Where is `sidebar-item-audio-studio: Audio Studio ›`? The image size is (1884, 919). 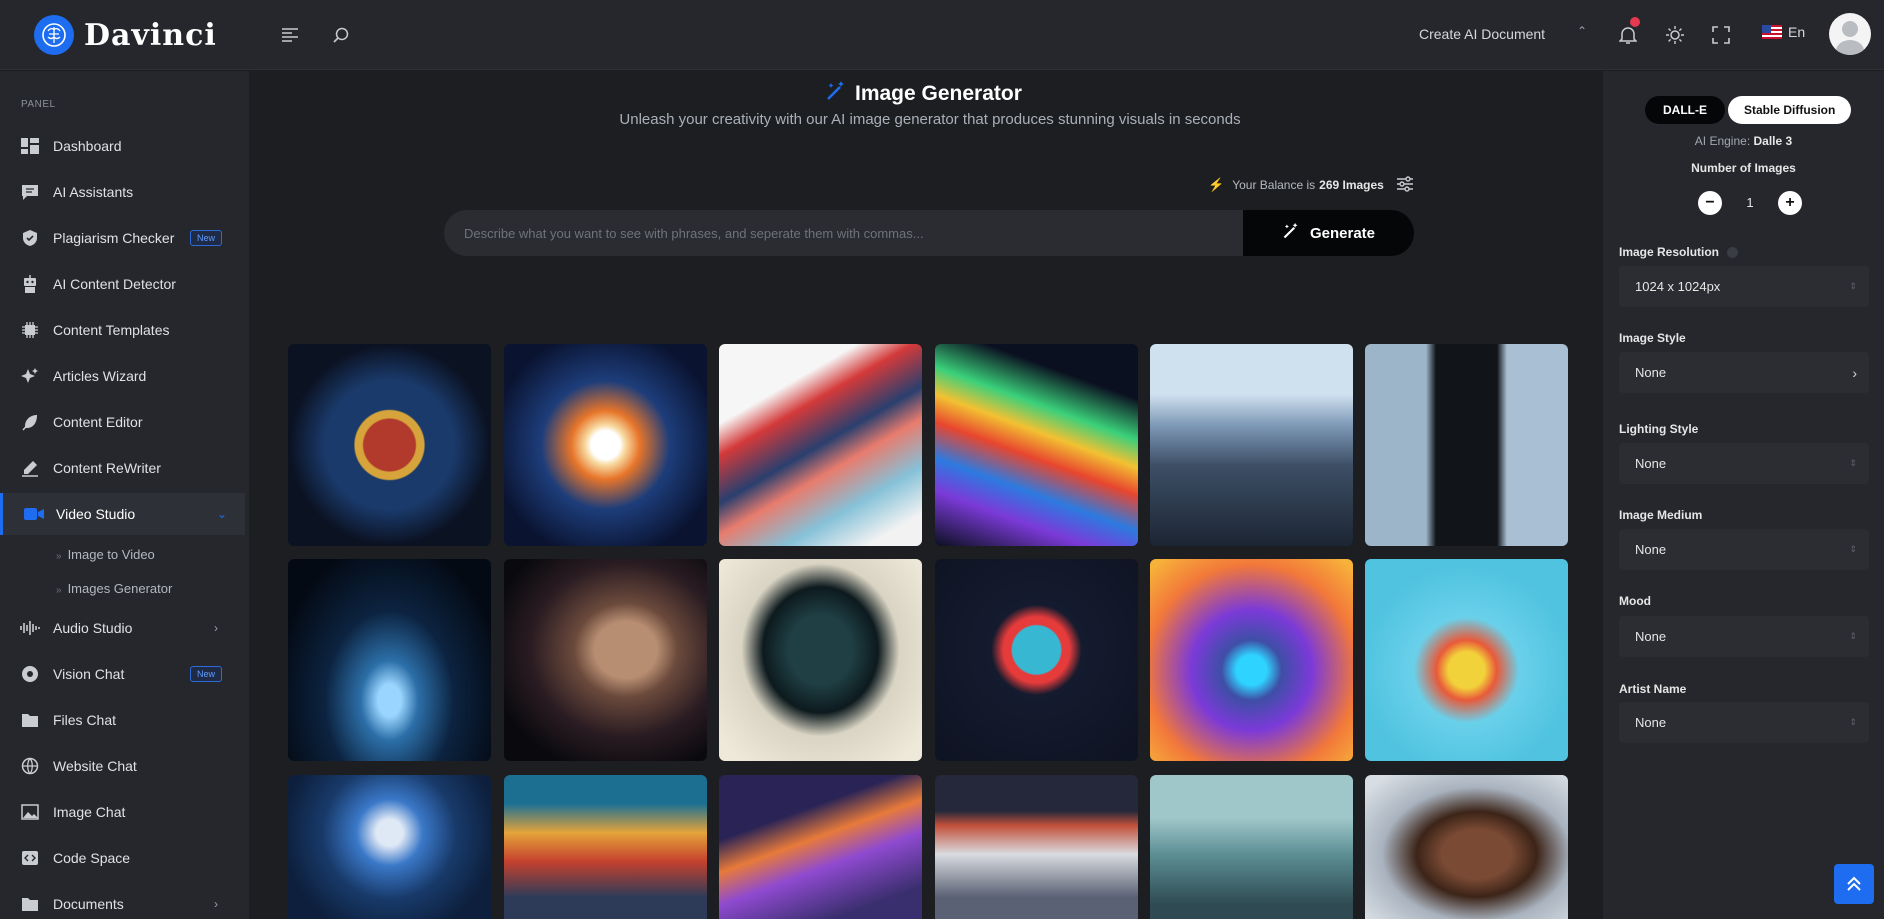
sidebar-item-audio-studio: Audio Studio › is located at coordinates (122, 628).